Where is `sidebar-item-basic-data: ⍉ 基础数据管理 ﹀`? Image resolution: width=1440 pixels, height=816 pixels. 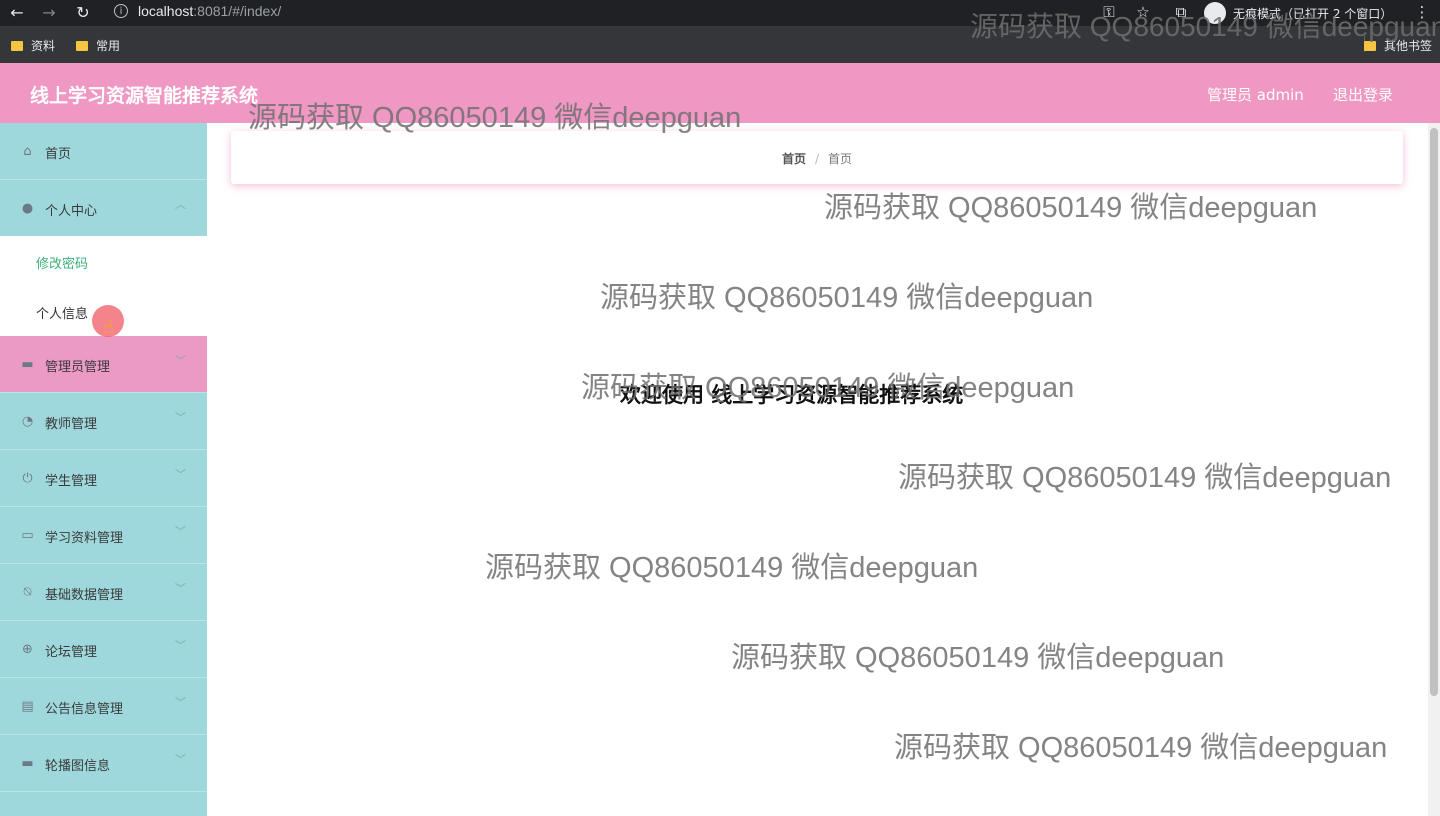 sidebar-item-basic-data: ⍉ 基础数据管理 ﹀ is located at coordinates (103, 592).